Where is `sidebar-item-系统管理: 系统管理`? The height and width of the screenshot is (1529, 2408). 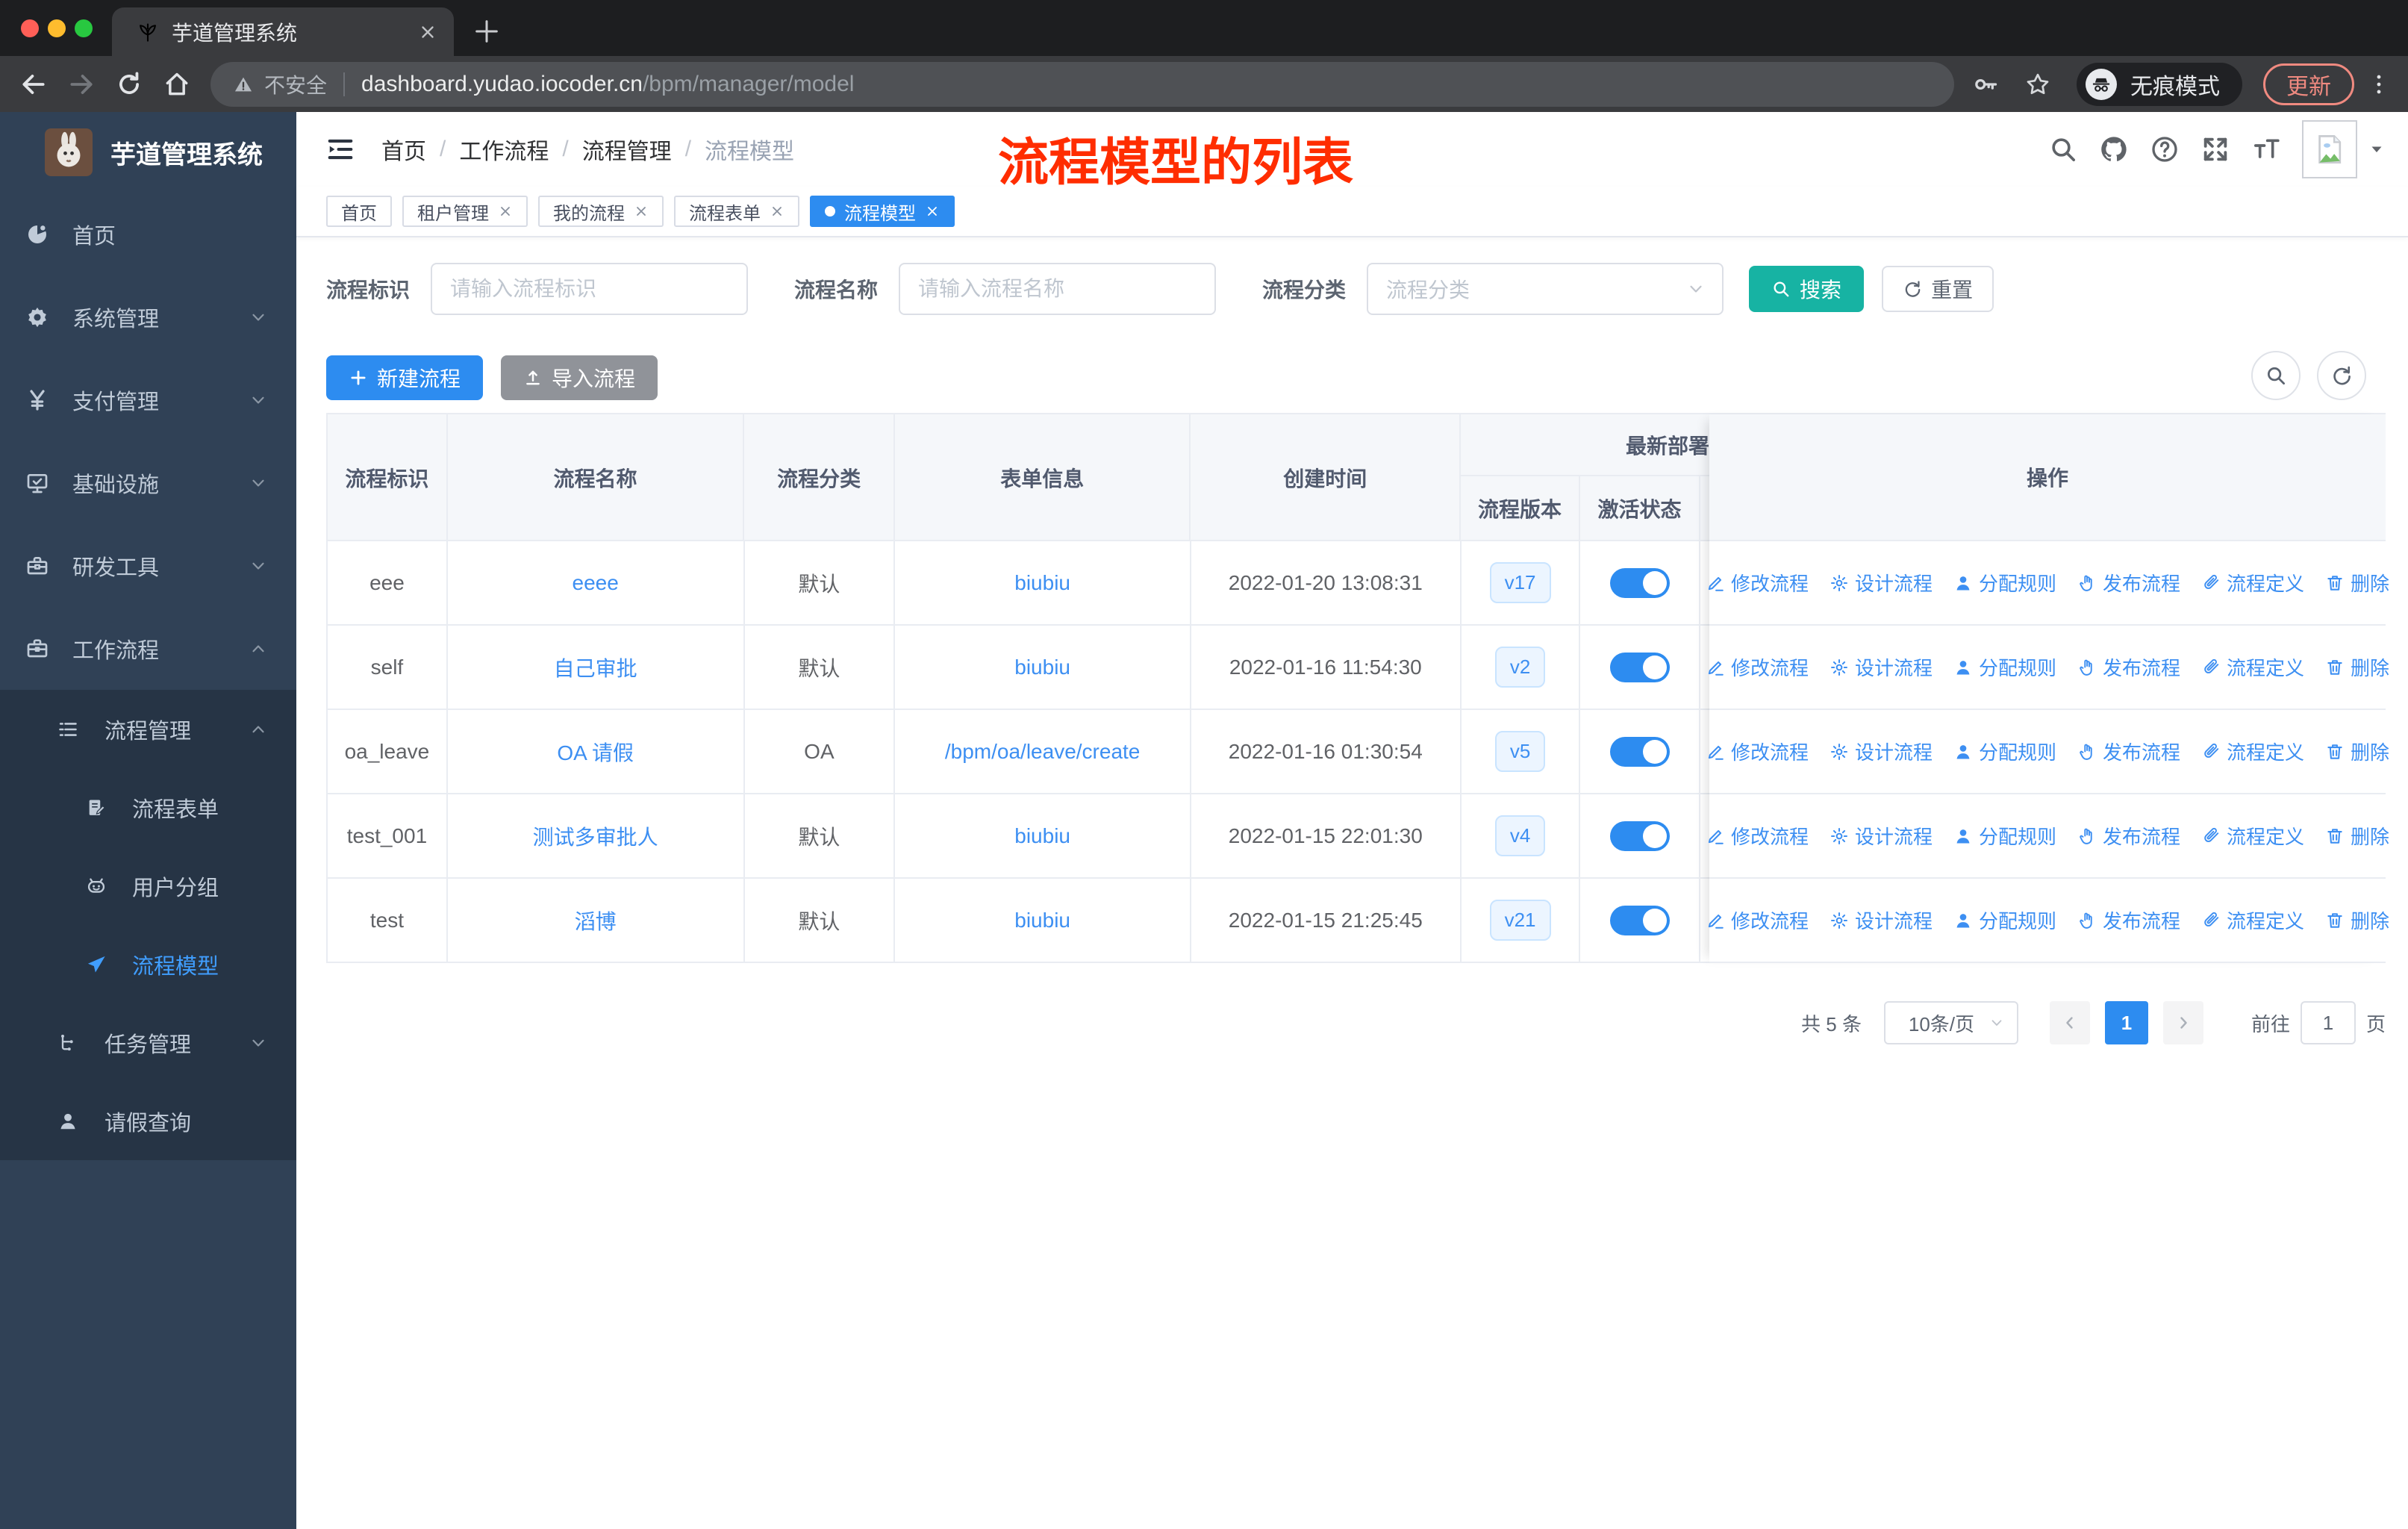
sidebar-item-系统管理: 系统管理 is located at coordinates (148, 316).